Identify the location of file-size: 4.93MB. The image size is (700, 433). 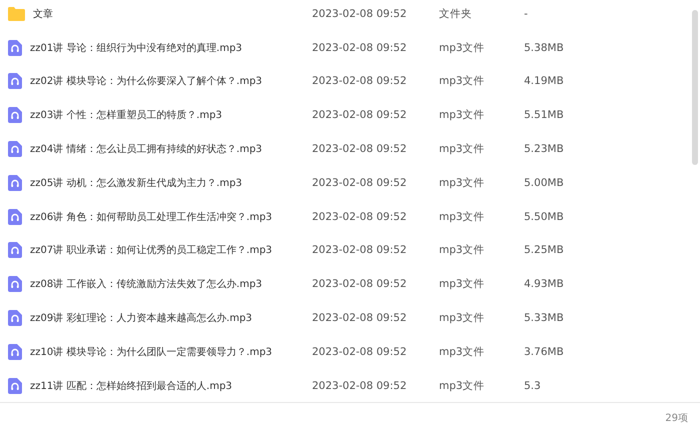
(544, 284).